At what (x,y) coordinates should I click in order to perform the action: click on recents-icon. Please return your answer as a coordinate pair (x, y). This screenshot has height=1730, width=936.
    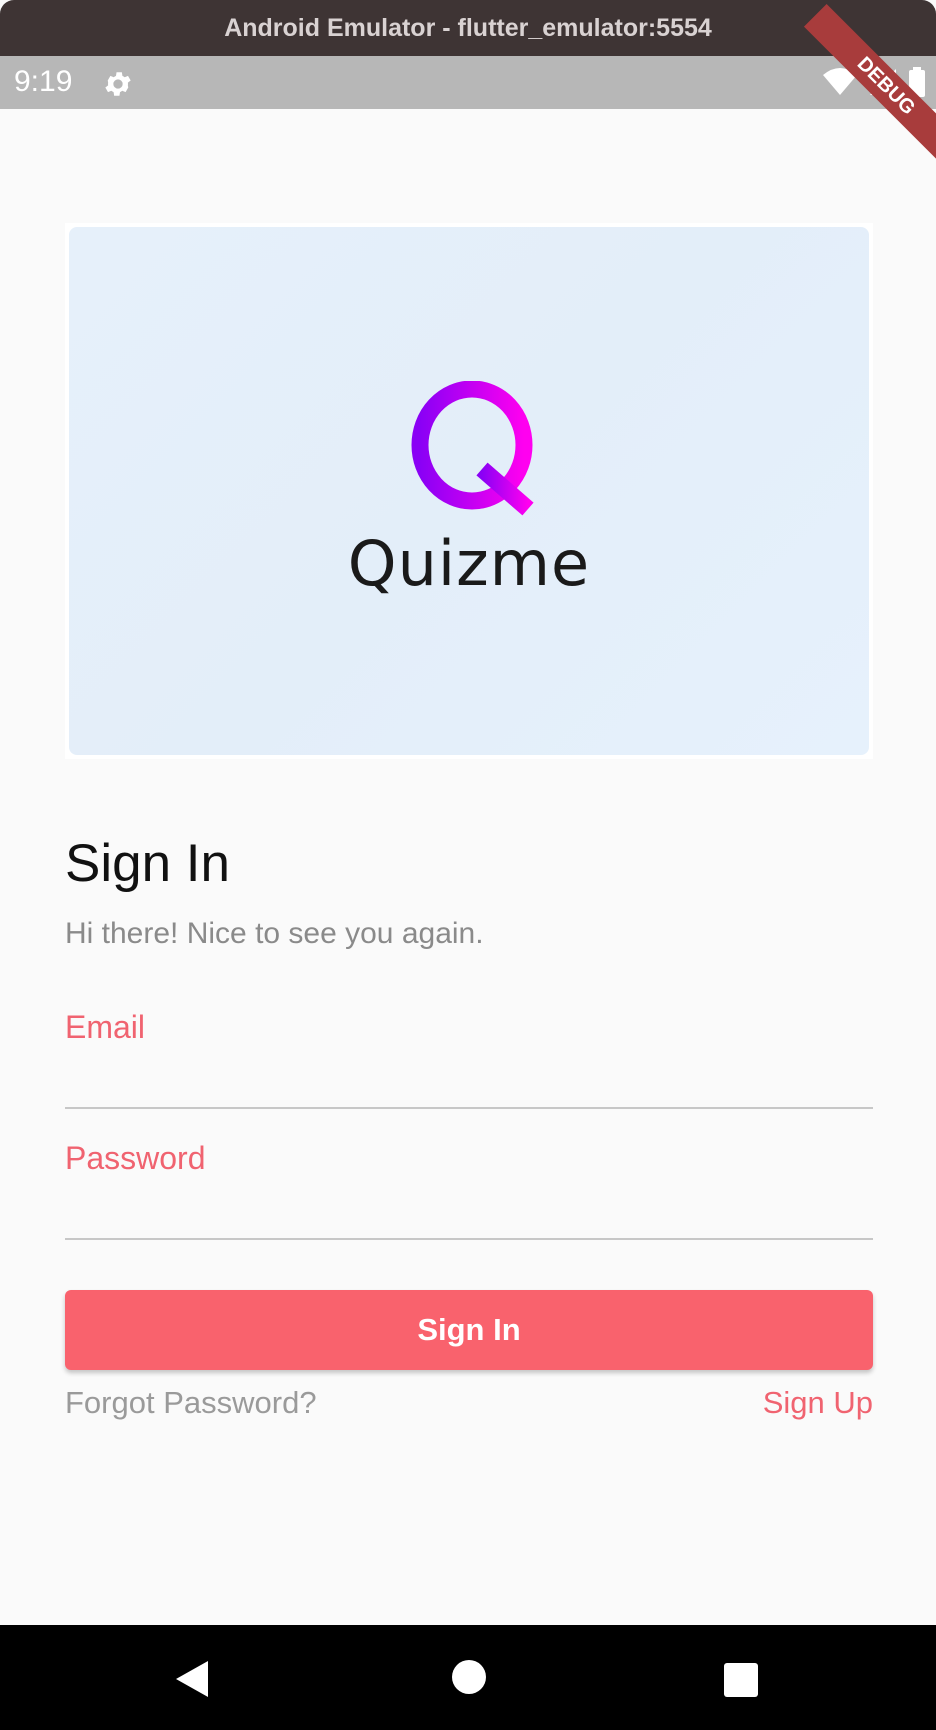
    Looking at the image, I should click on (741, 1680).